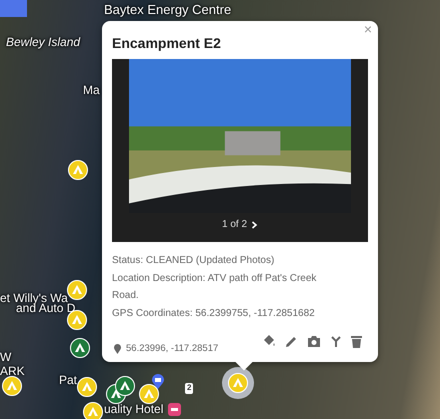 This screenshot has width=440, height=419. Describe the element at coordinates (172, 348) in the screenshot. I see `location-coordinates: 56.23996, -117.28517` at that location.